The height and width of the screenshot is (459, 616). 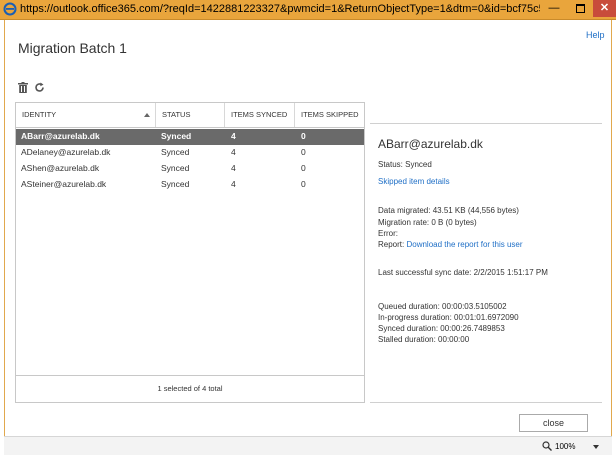 I want to click on dialog-title: Migration Batch 1, so click(x=72, y=48).